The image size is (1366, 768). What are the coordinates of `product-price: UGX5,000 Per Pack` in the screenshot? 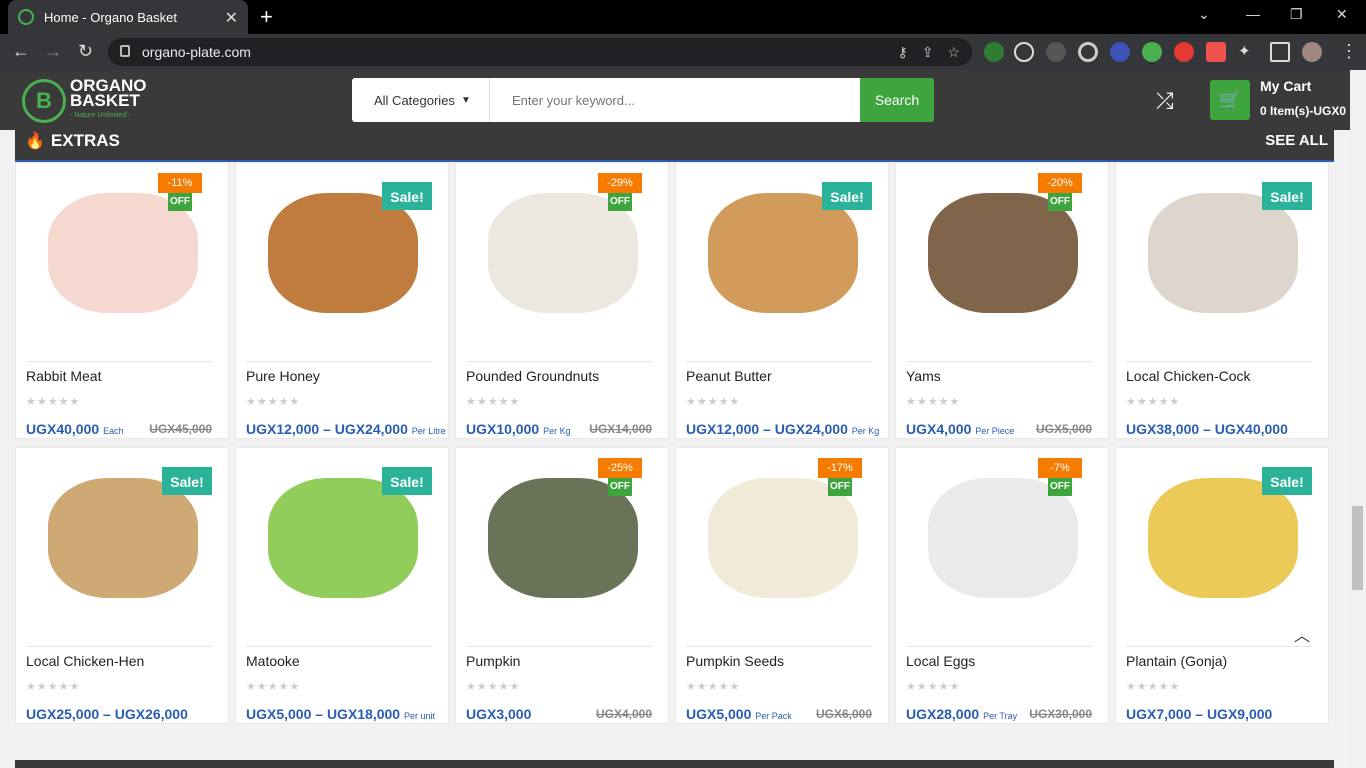 It's located at (739, 714).